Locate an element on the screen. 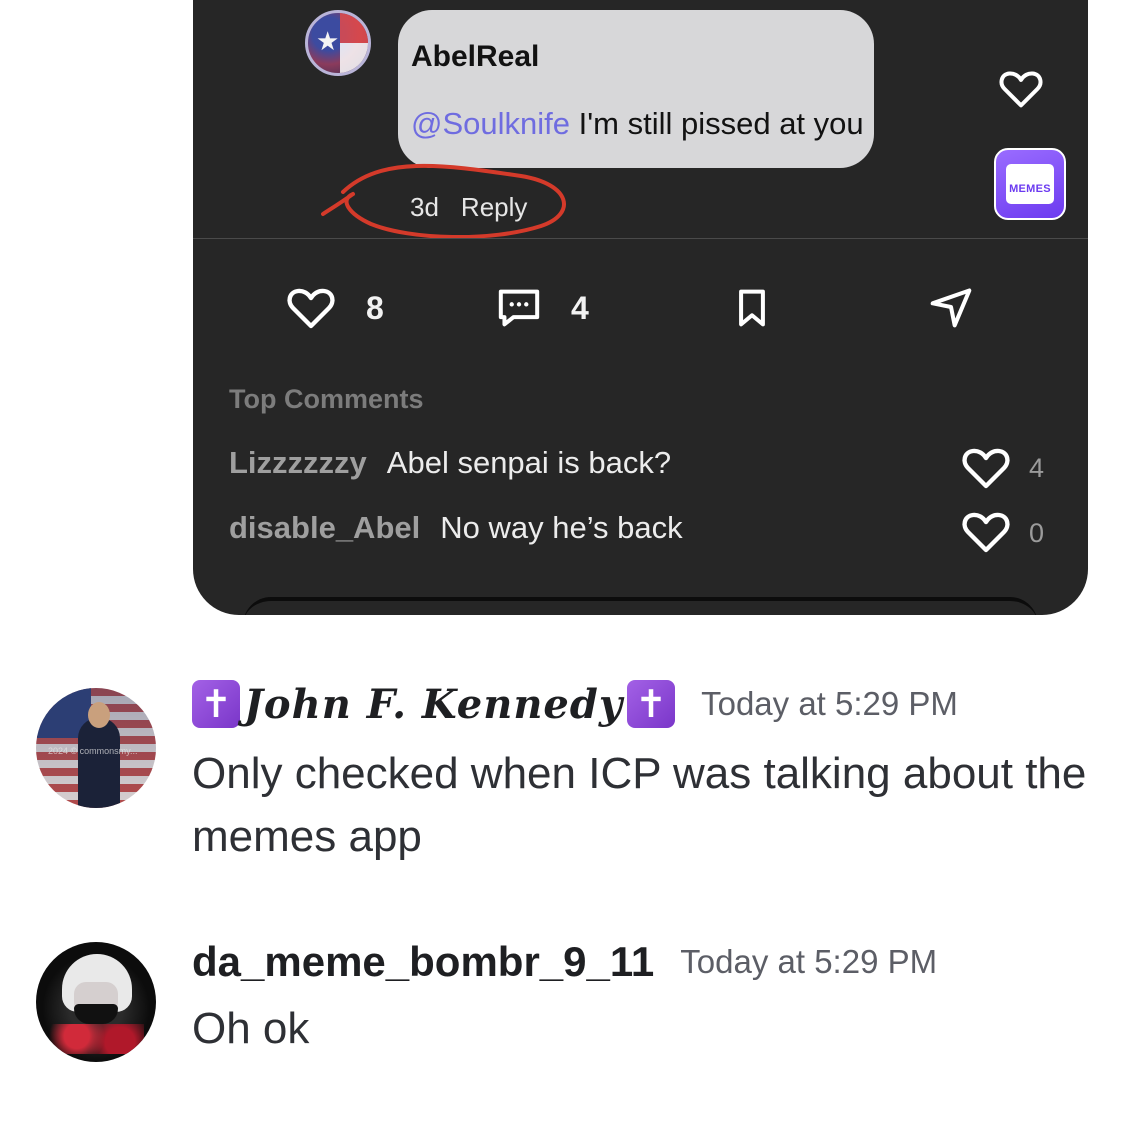 Image resolution: width=1125 pixels, height=1125 pixels. top-comment-user: Lizzzzzzy is located at coordinates (298, 462).